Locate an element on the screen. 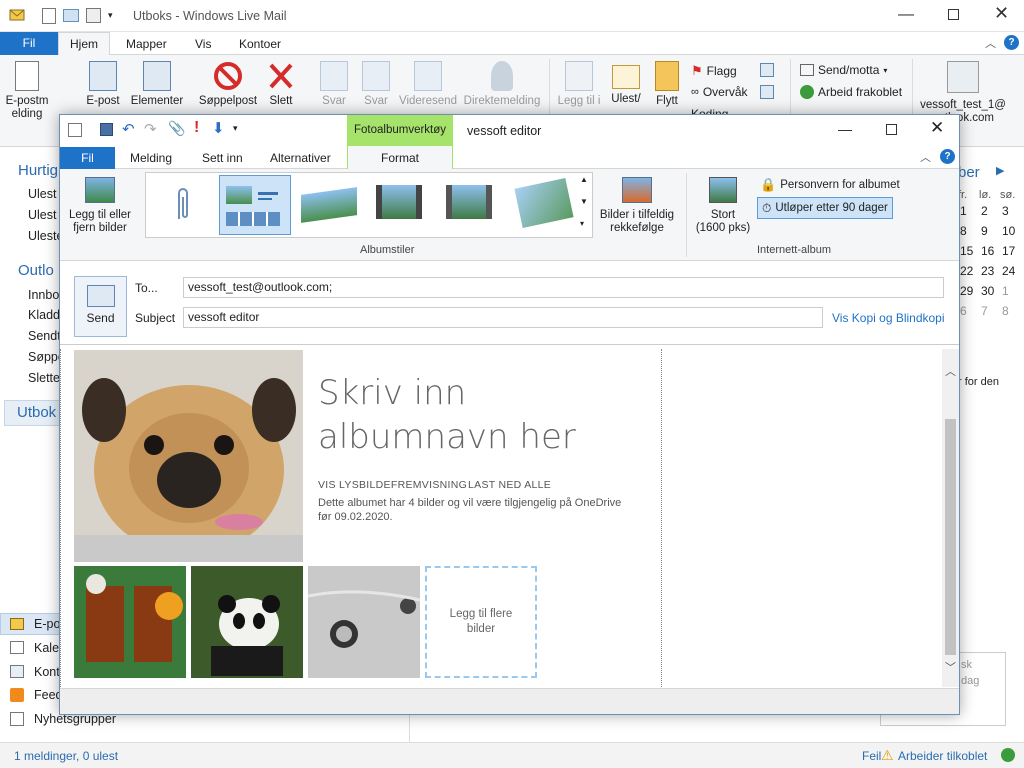 Image resolution: width=1024 pixels, height=768 pixels. scroll-up-chevron-icon: ︿ is located at coordinates (950, 371).